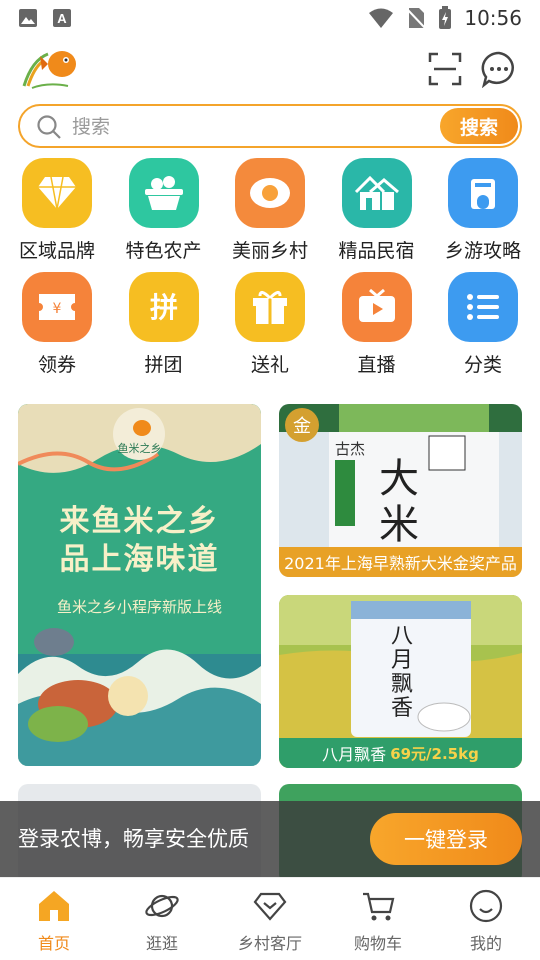 This screenshot has width=540, height=960. Describe the element at coordinates (416, 18) in the screenshot. I see `no-sim-icon` at that location.